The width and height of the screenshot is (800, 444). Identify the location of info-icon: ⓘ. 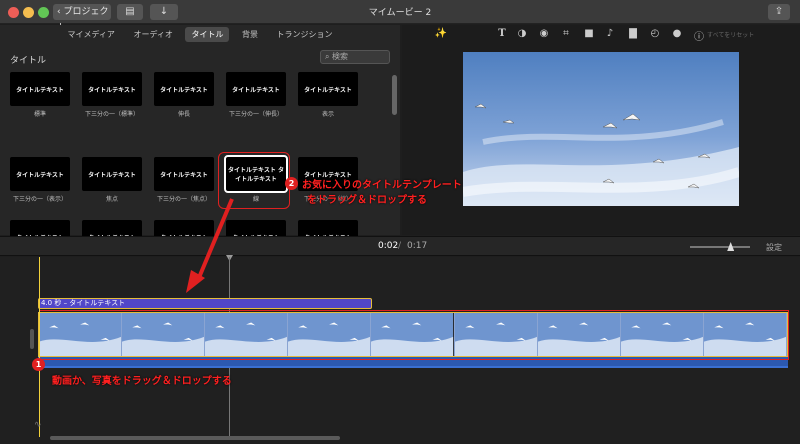
(699, 35).